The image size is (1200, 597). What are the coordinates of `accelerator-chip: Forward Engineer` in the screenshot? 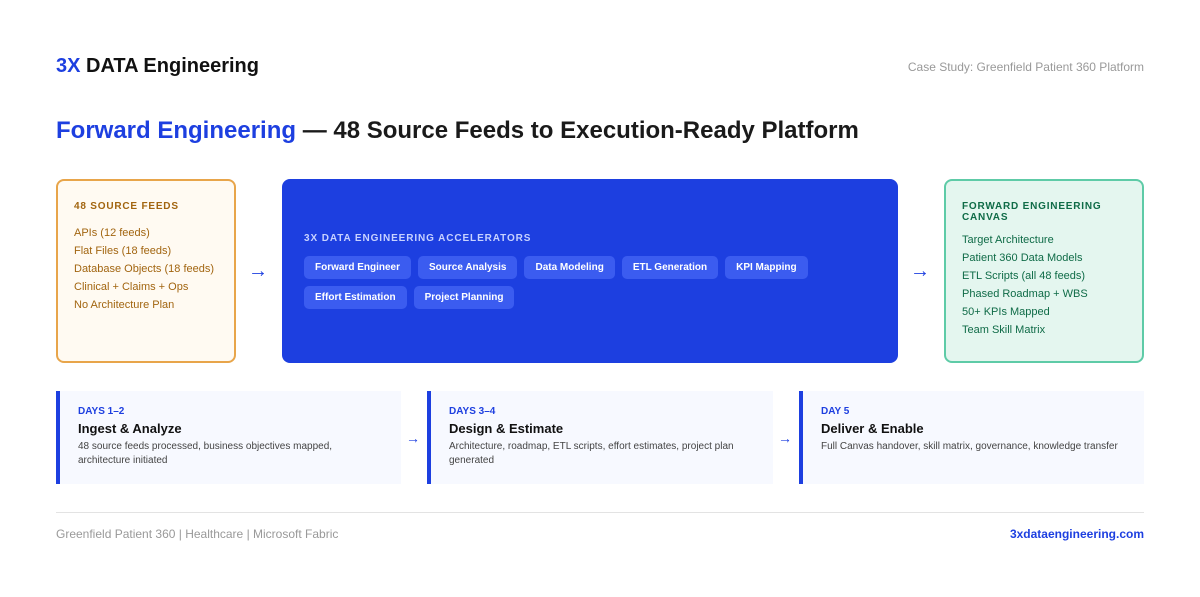 It's located at (358, 267).